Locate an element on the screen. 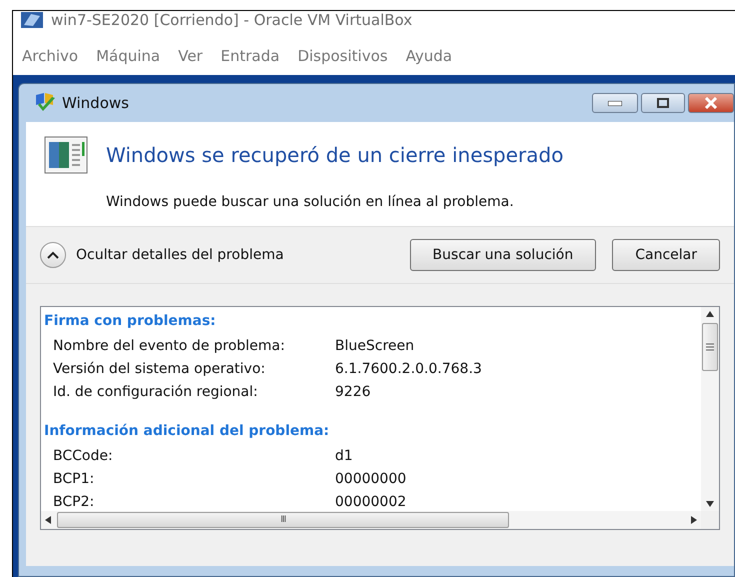  scroll-left-icon is located at coordinates (48, 520).